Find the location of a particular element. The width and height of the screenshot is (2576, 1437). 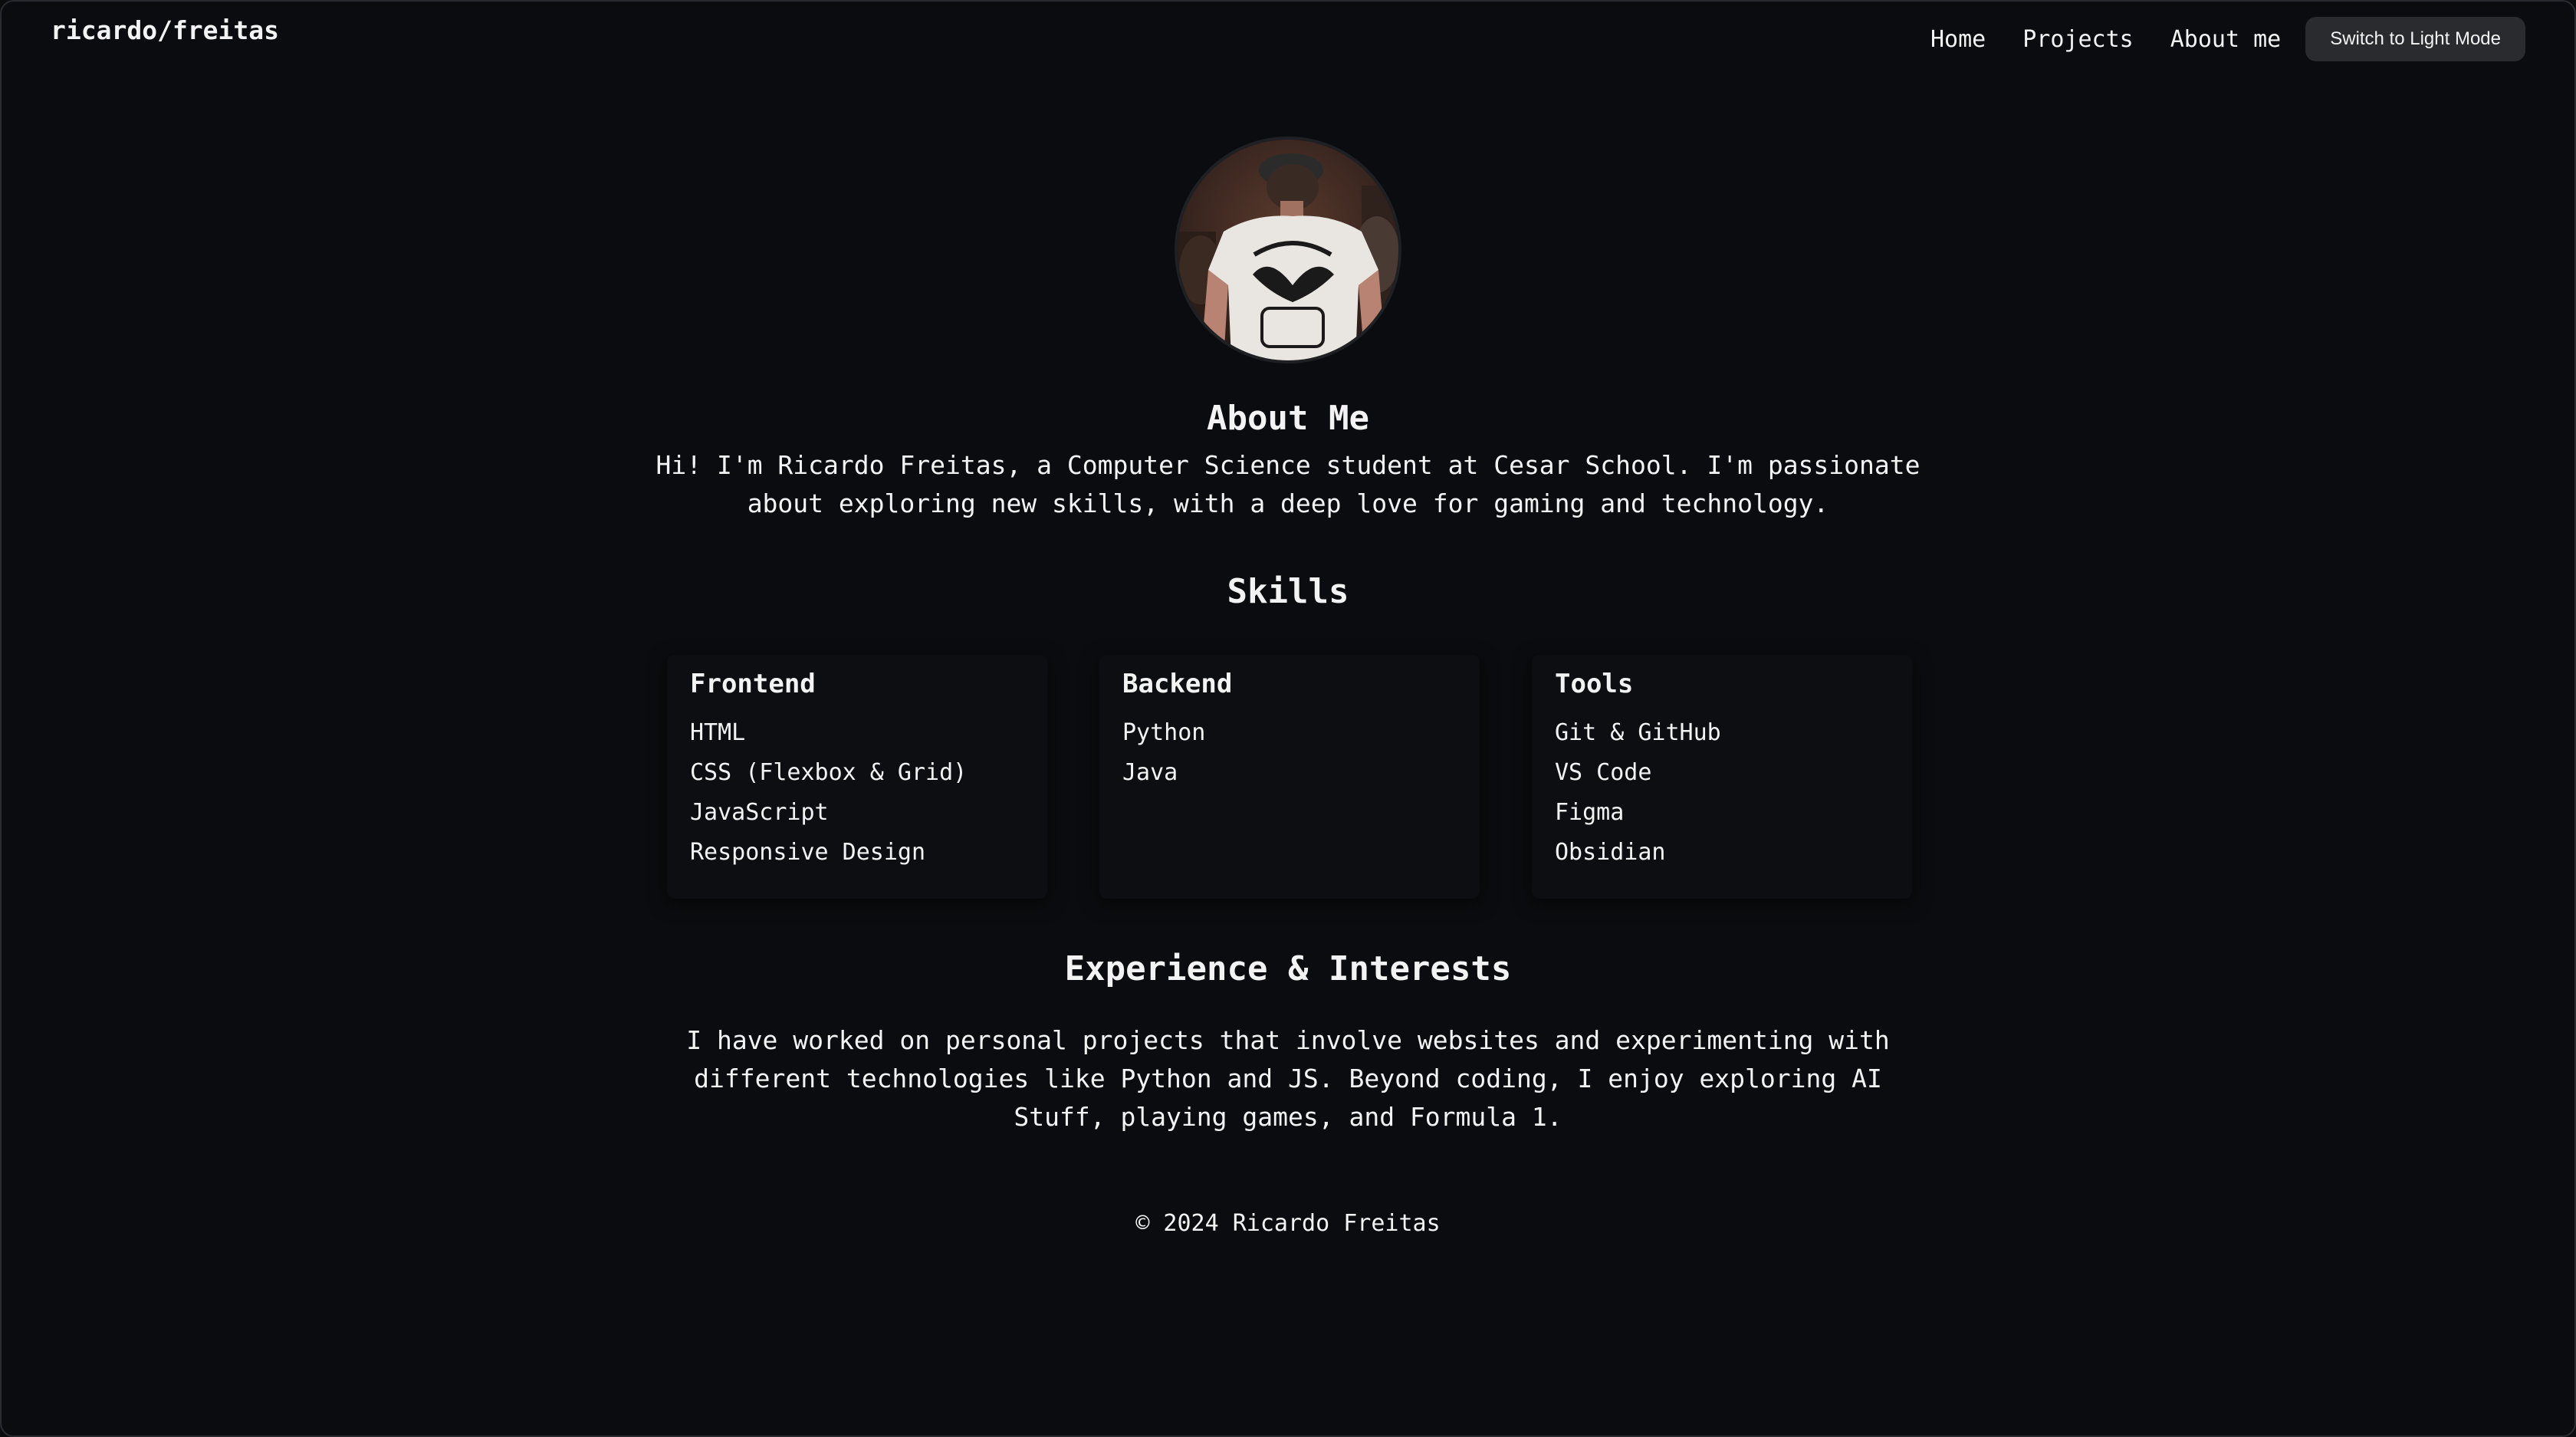

nav-home: Home is located at coordinates (1958, 39).